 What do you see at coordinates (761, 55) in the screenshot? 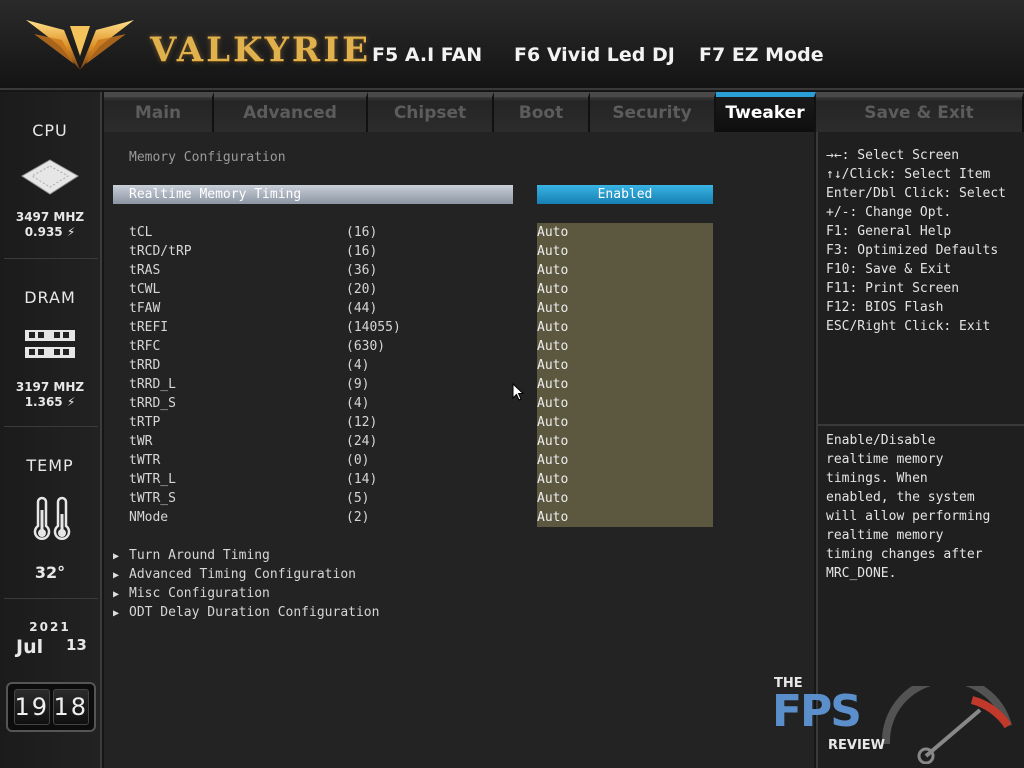
I see `ez-mode-button: F7 EZ Mode` at bounding box center [761, 55].